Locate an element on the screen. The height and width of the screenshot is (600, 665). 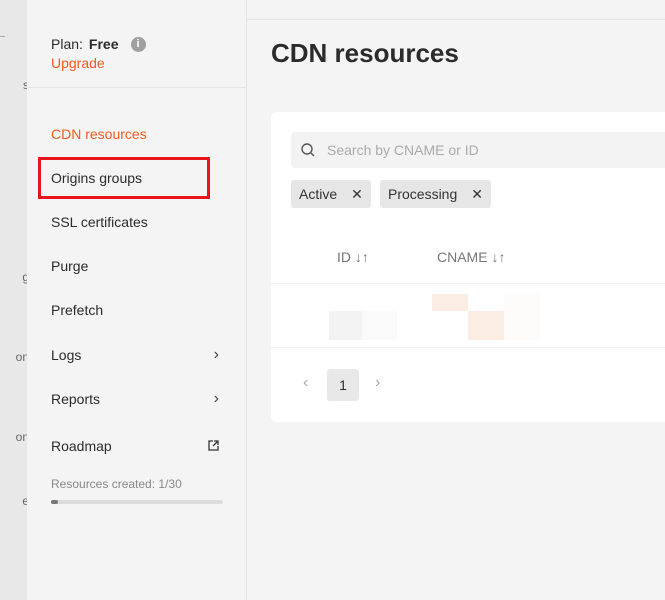
plan-label: Plan: is located at coordinates (67, 44).